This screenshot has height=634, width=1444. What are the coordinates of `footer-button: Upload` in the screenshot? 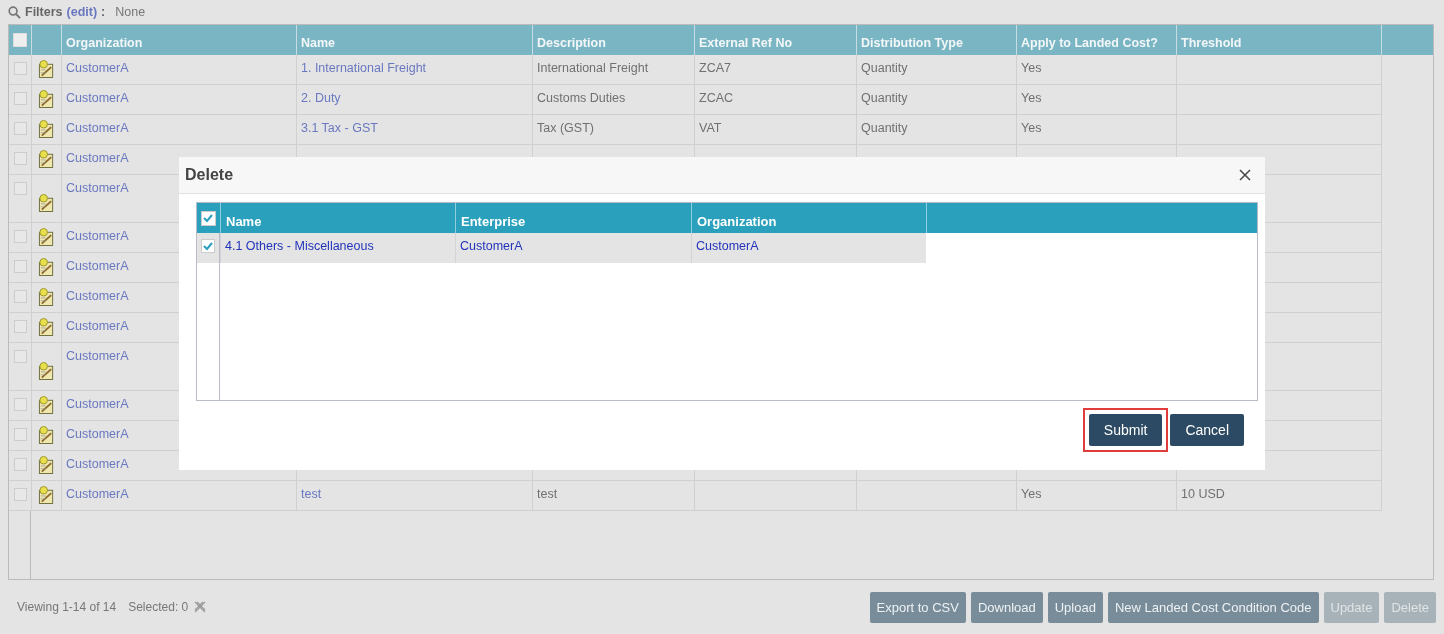 It's located at (1075, 607).